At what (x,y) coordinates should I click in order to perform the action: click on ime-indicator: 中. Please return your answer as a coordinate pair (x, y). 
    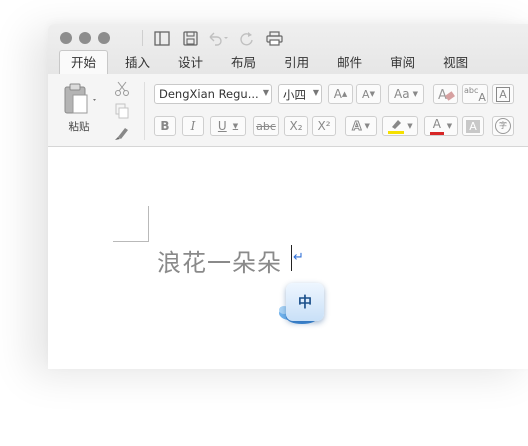
    Looking at the image, I should click on (302, 306).